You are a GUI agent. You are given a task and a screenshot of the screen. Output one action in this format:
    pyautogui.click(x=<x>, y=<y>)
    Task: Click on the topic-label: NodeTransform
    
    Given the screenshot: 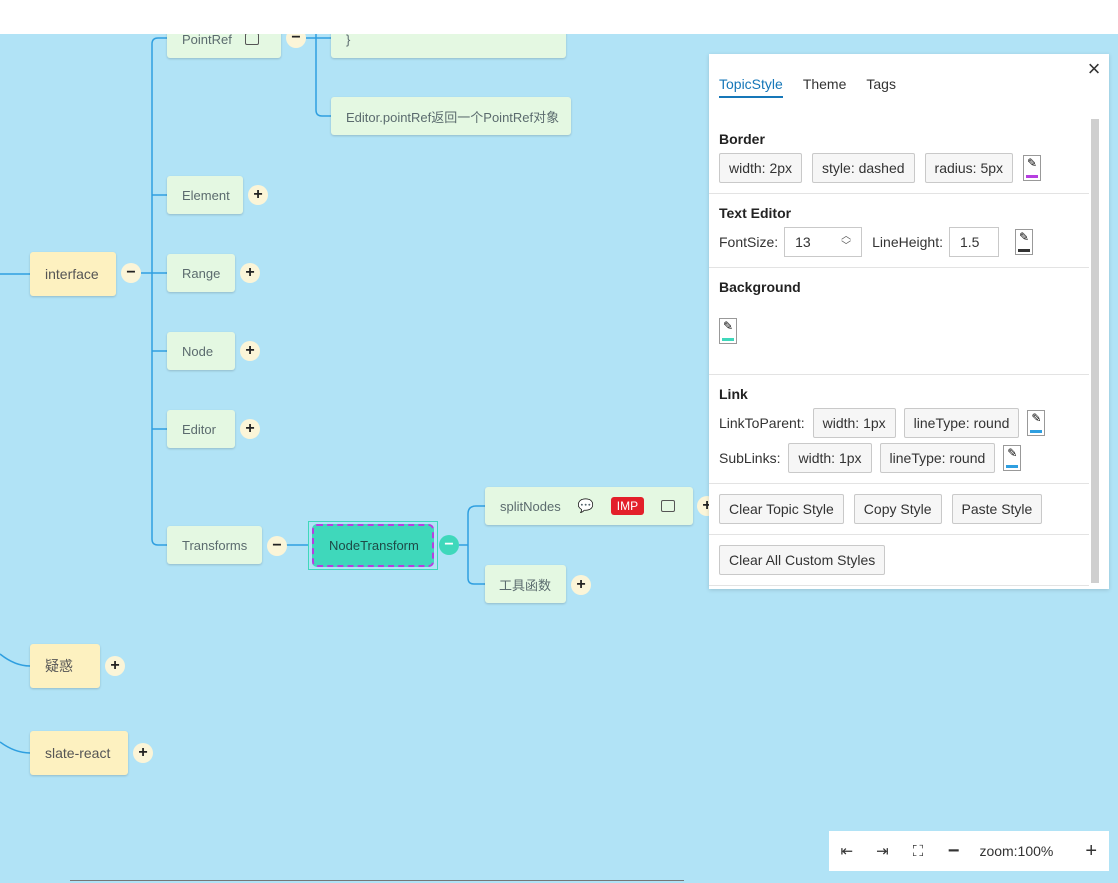 What is the action you would take?
    pyautogui.click(x=374, y=545)
    